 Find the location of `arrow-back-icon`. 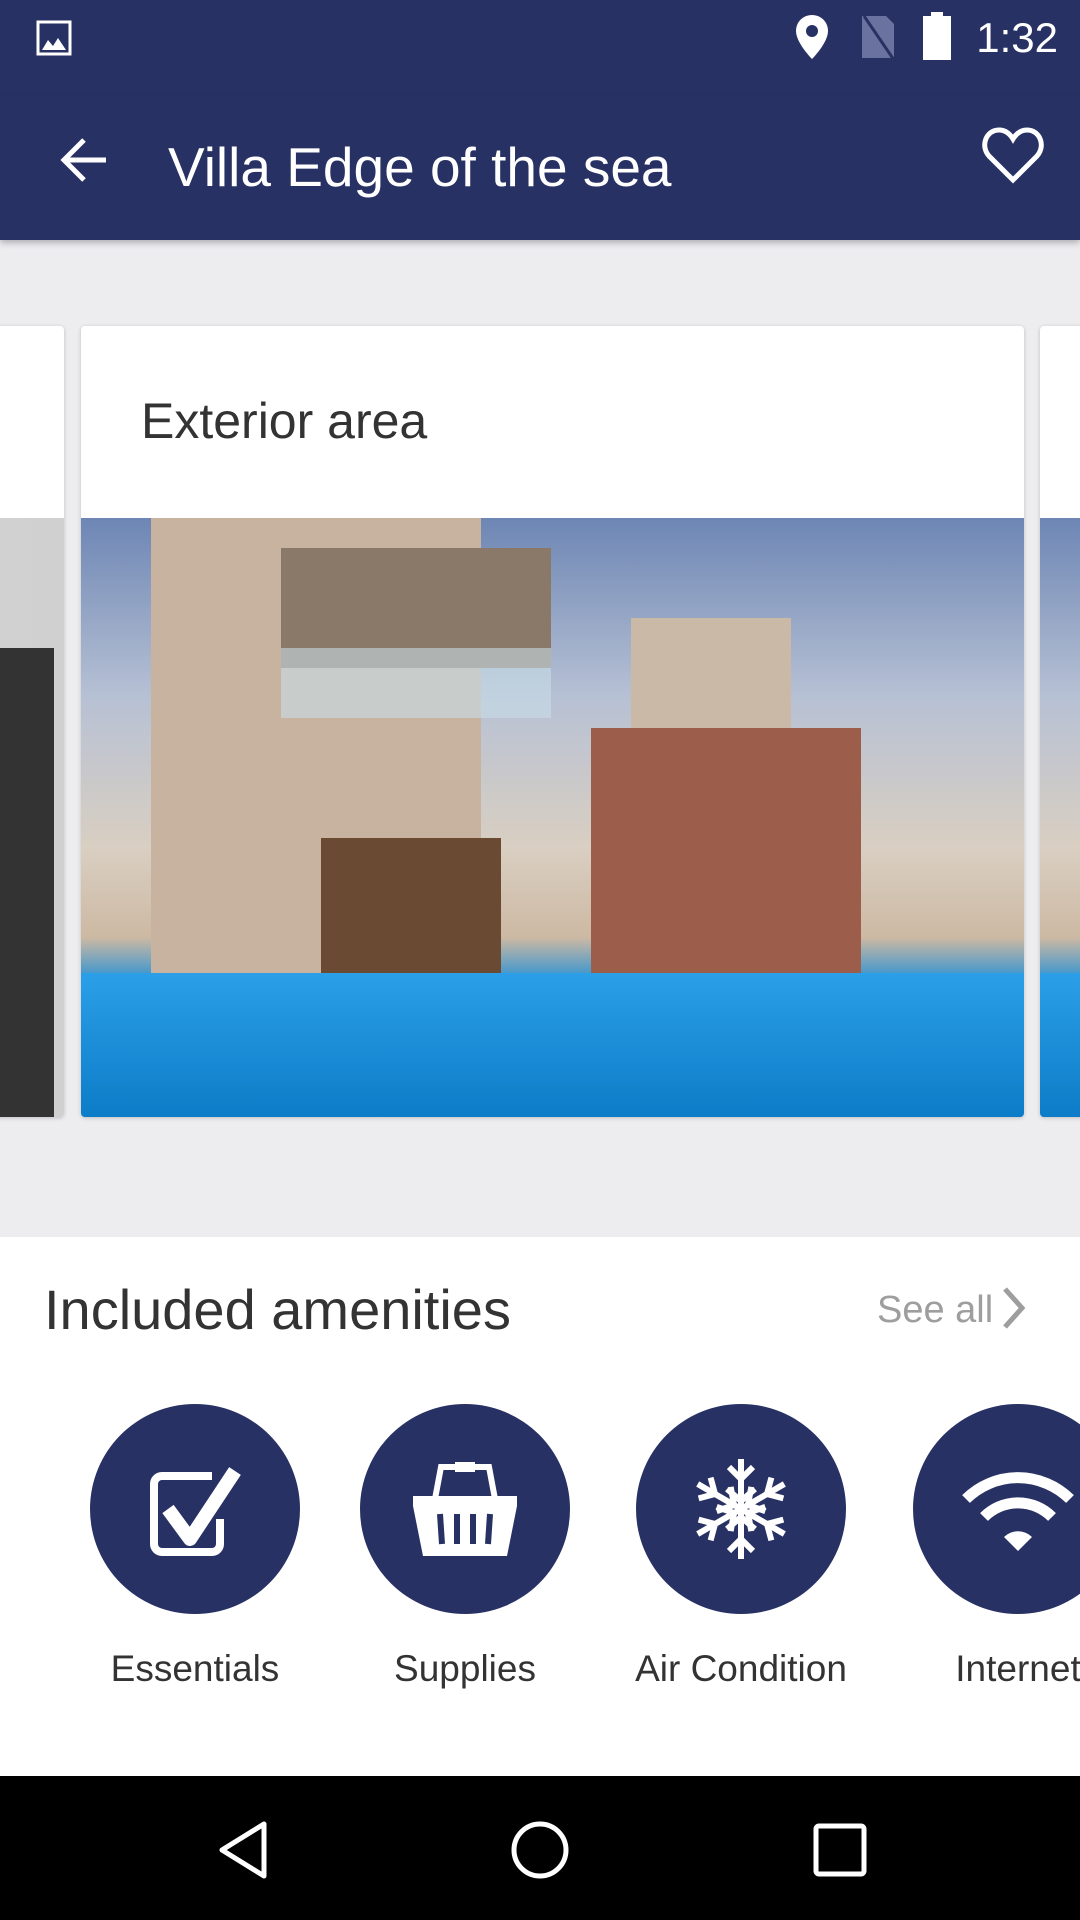

arrow-back-icon is located at coordinates (84, 160).